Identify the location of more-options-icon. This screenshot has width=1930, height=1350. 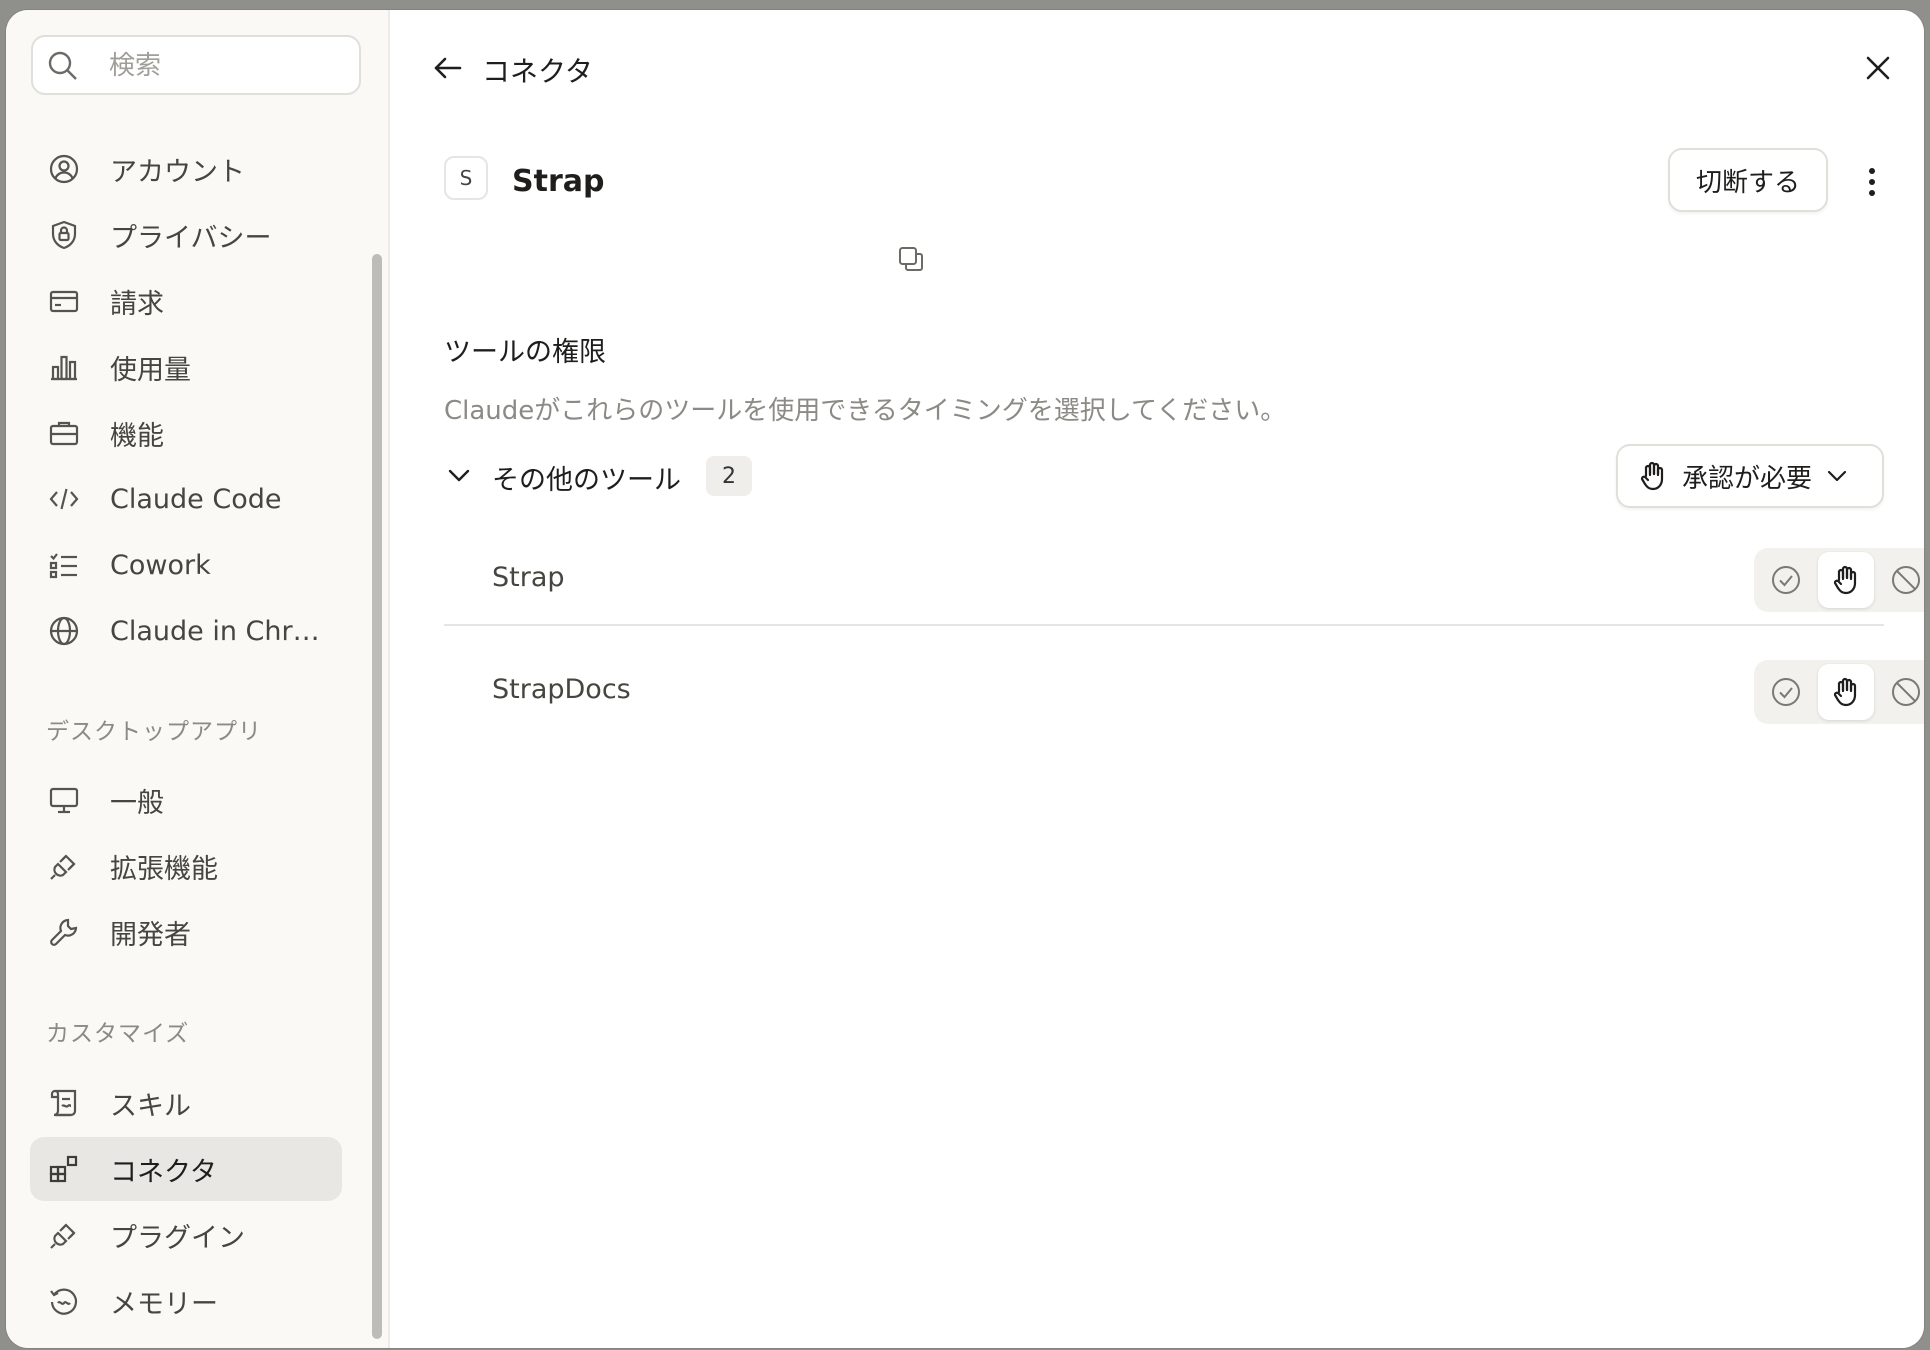
(1872, 182).